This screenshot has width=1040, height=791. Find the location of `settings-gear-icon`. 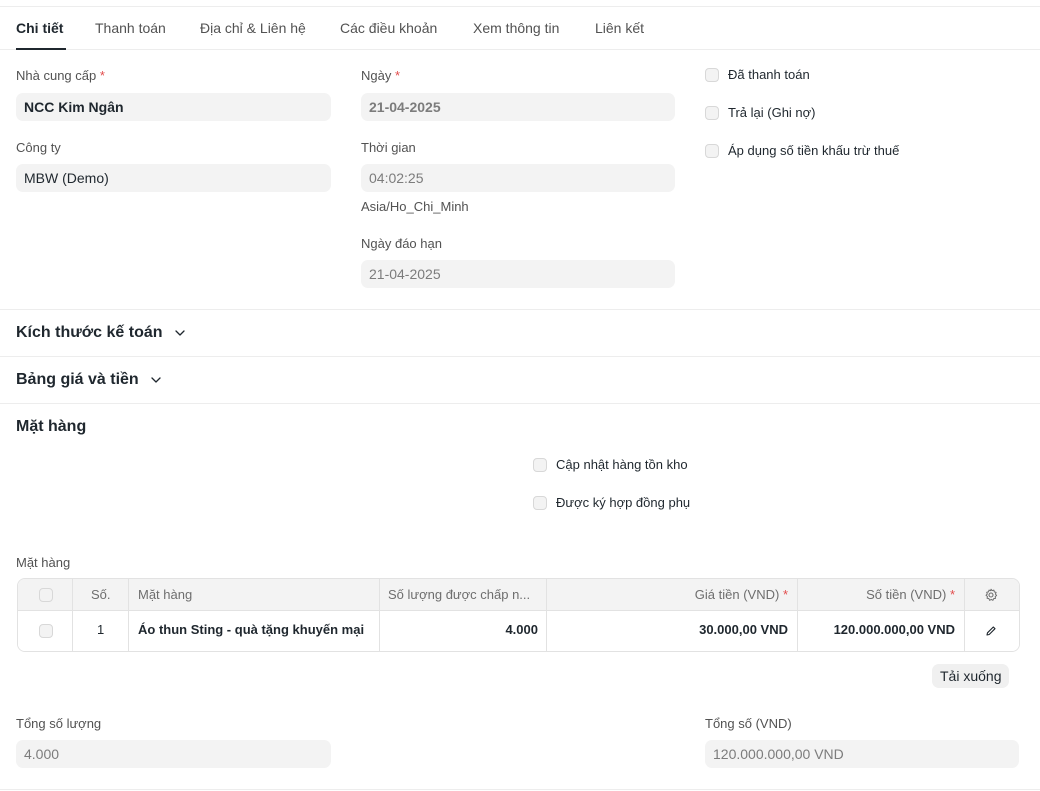

settings-gear-icon is located at coordinates (991, 595).